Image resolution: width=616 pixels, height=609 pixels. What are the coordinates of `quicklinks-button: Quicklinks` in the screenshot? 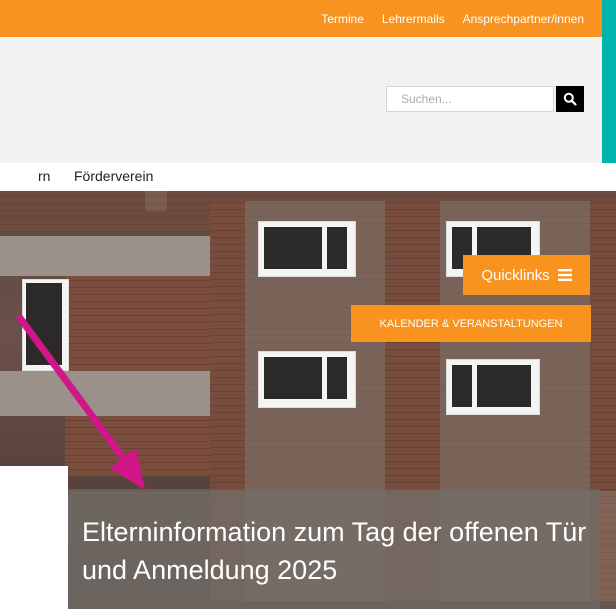 It's located at (526, 275).